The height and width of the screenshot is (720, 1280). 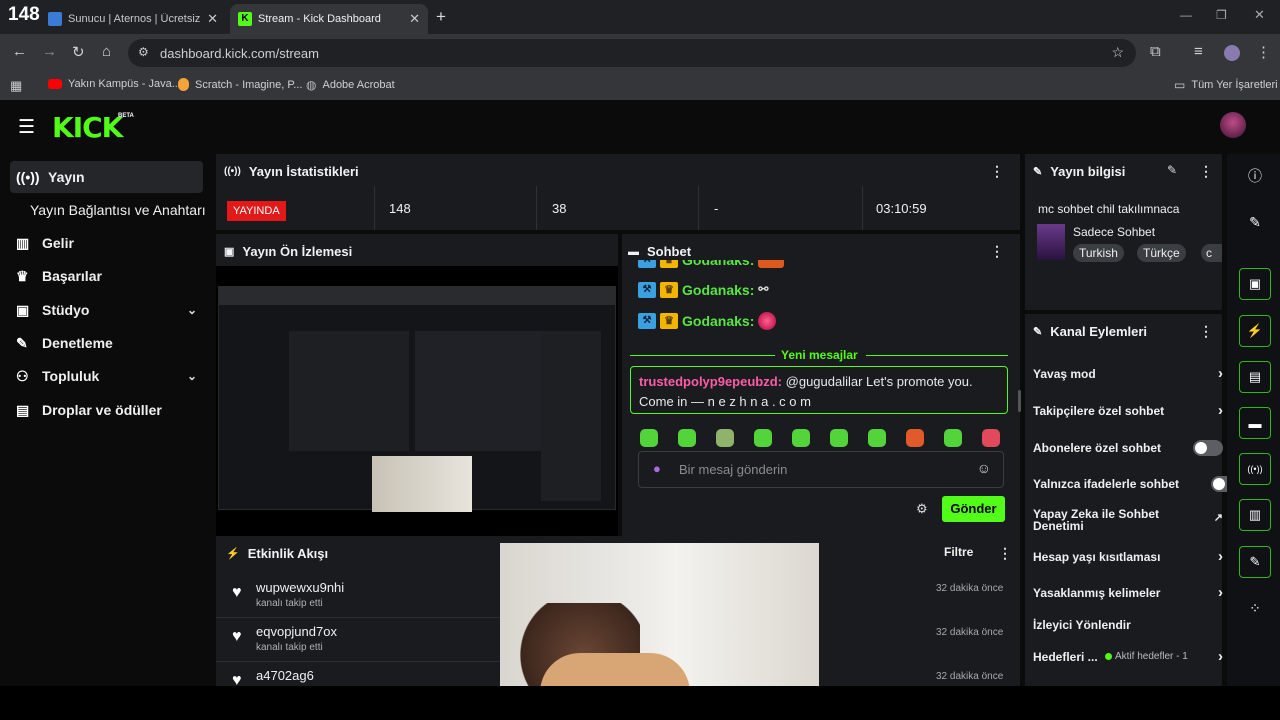 I want to click on bookmark-star-icon: ☆, so click(x=1117, y=52).